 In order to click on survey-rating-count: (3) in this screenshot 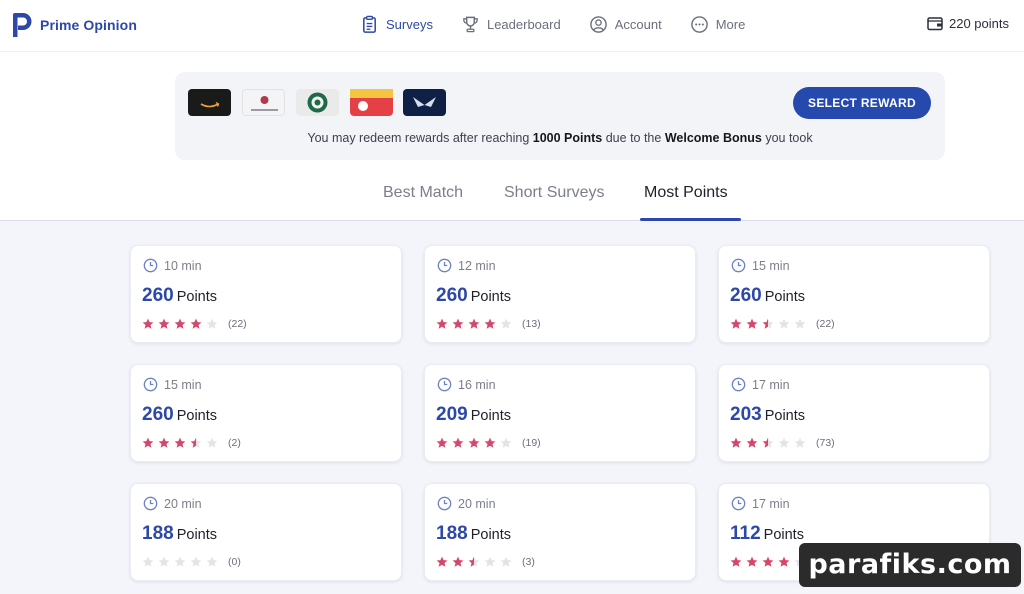, I will do `click(528, 562)`.